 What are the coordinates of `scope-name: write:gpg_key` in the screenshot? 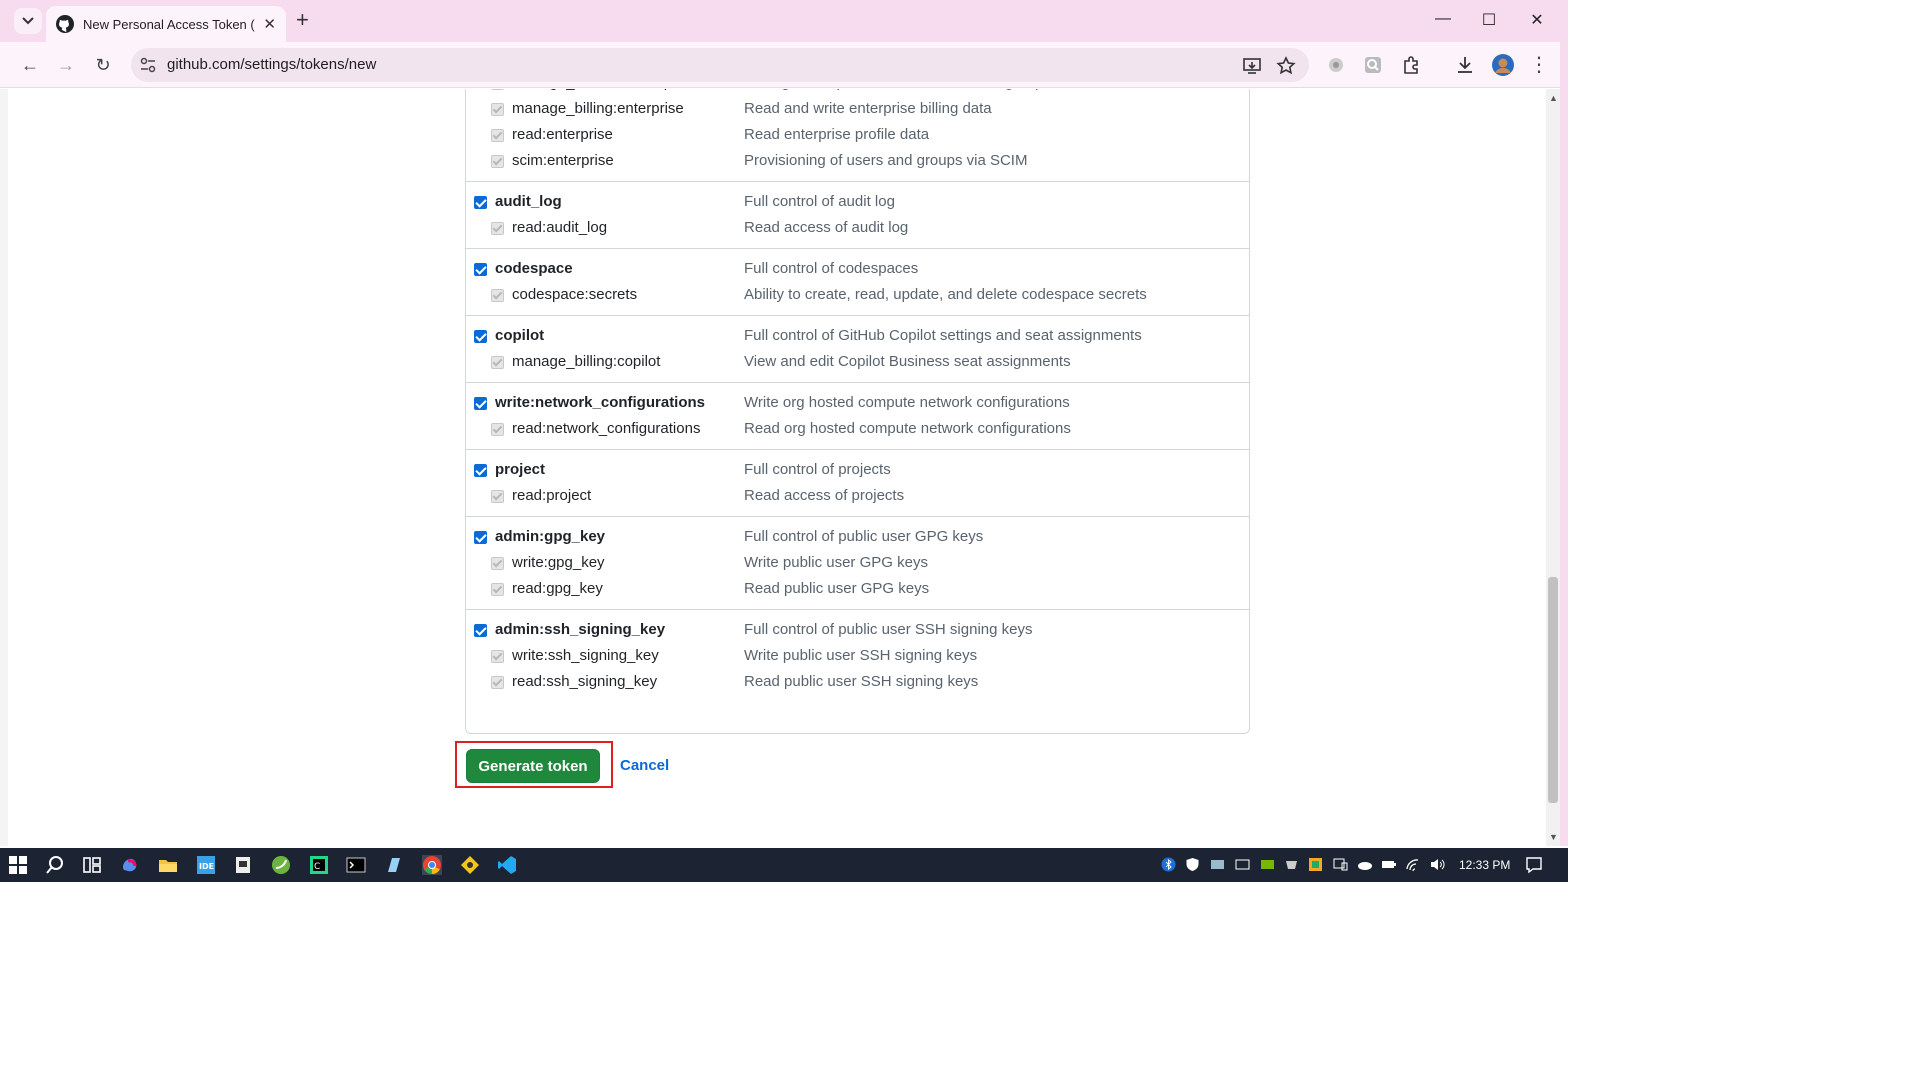 It's located at (558, 562).